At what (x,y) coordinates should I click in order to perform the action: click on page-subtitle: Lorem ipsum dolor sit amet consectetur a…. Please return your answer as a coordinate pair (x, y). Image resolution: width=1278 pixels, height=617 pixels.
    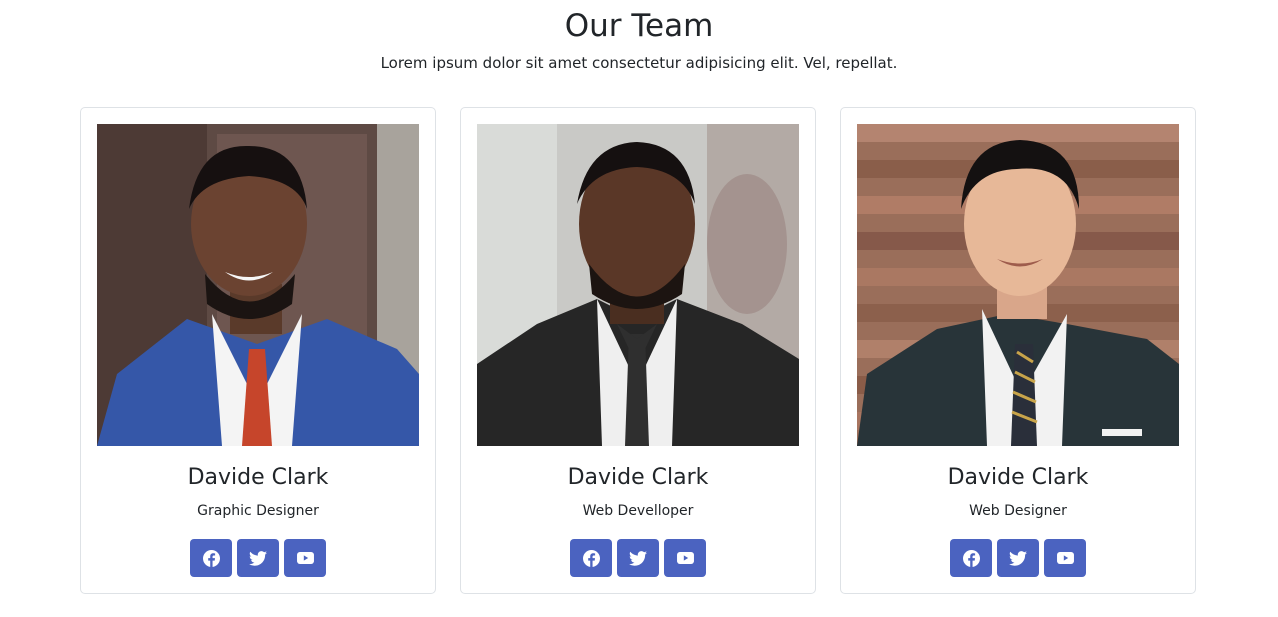
    Looking at the image, I should click on (639, 63).